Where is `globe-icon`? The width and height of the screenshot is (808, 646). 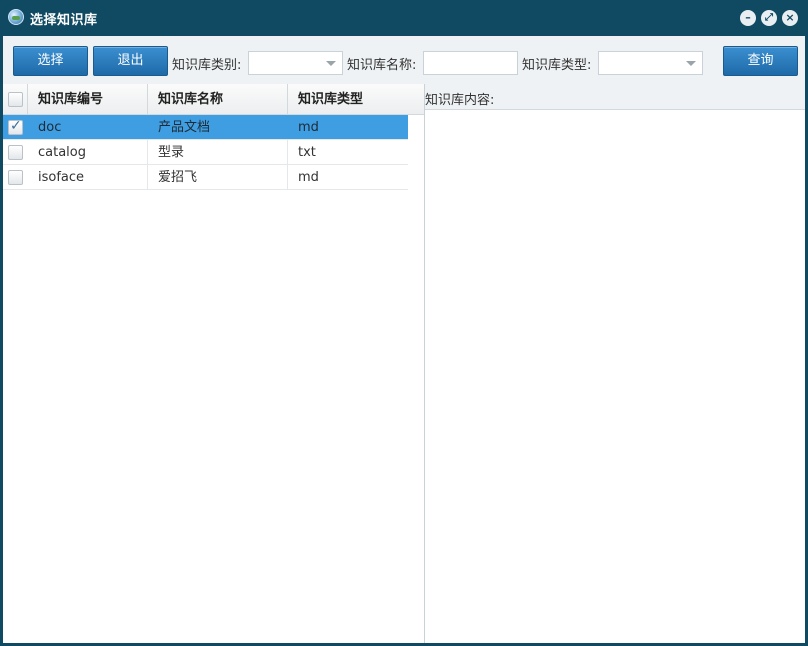
globe-icon is located at coordinates (16, 17).